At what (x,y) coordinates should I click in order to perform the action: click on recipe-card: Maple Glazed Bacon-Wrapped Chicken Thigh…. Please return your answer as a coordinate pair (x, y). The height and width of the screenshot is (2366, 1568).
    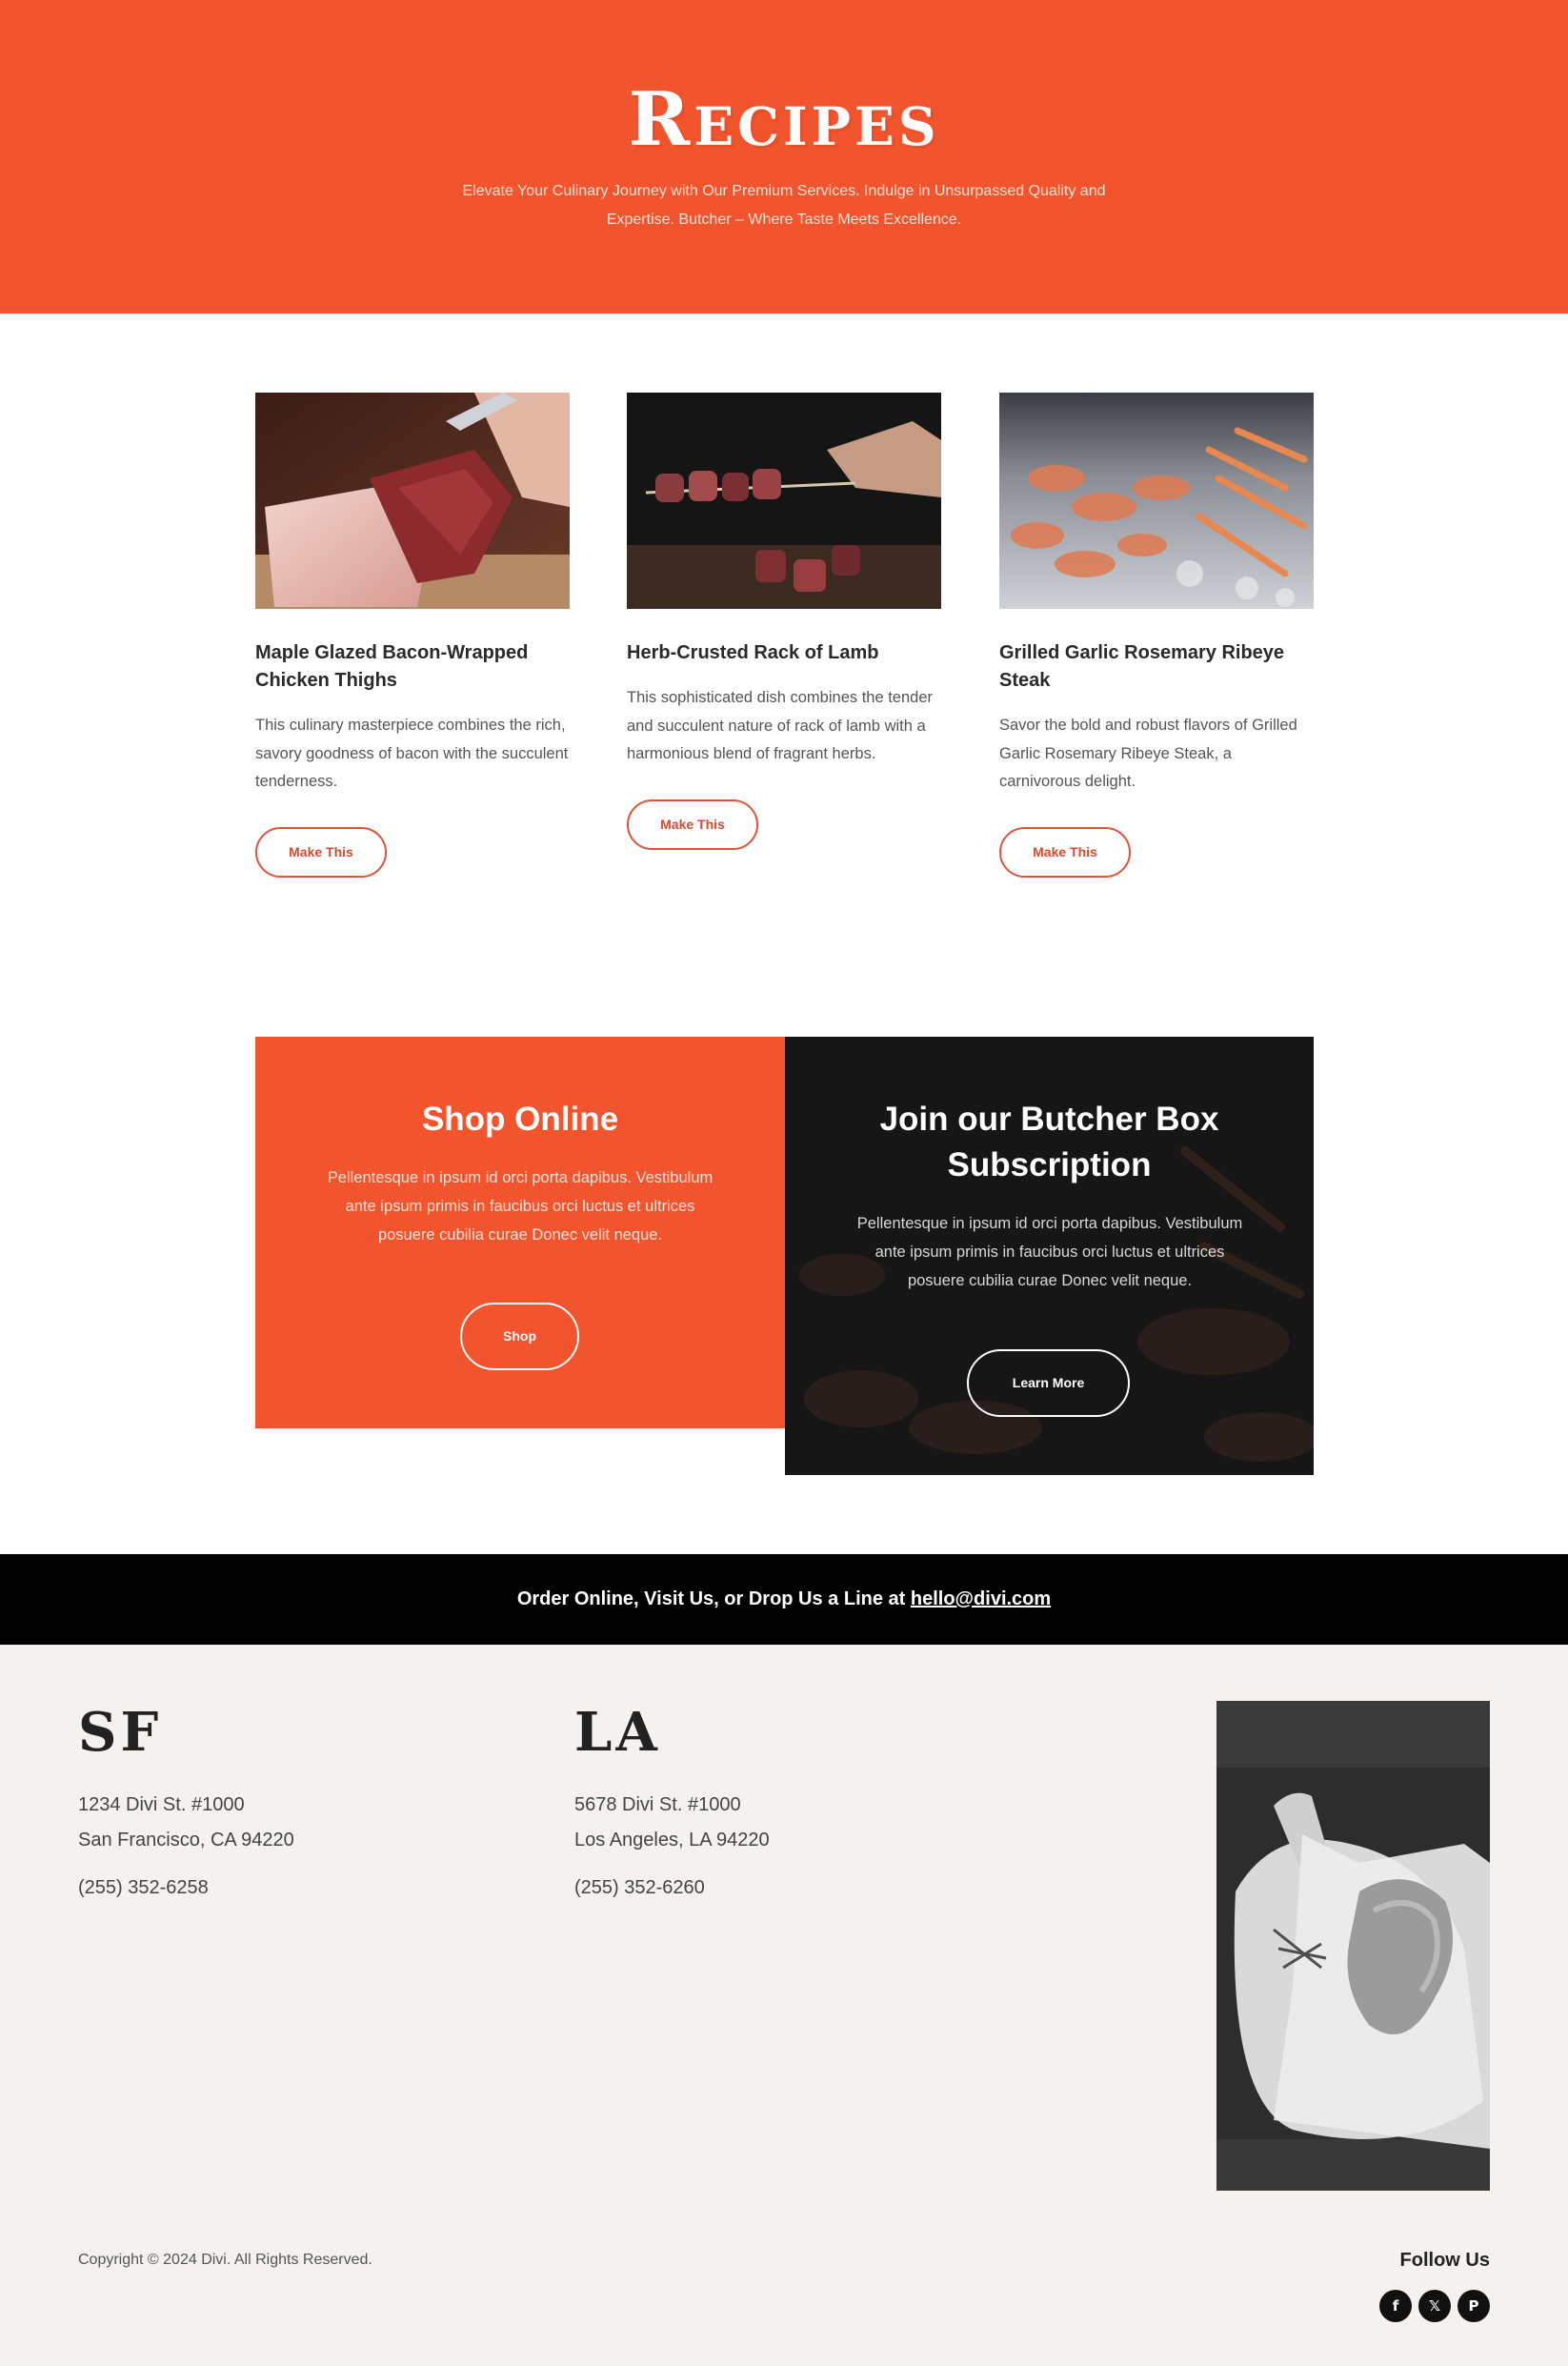
    Looking at the image, I should click on (412, 636).